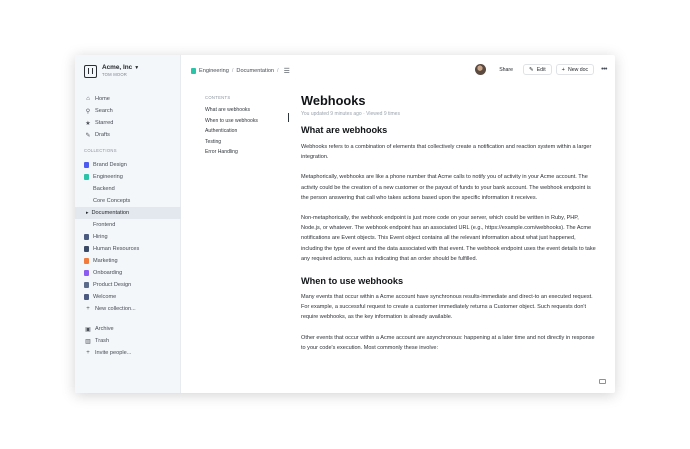 This screenshot has height=449, width=690. Describe the element at coordinates (449, 281) in the screenshot. I see `heading-when-to-use-webhooks: When to use webhooks` at that location.